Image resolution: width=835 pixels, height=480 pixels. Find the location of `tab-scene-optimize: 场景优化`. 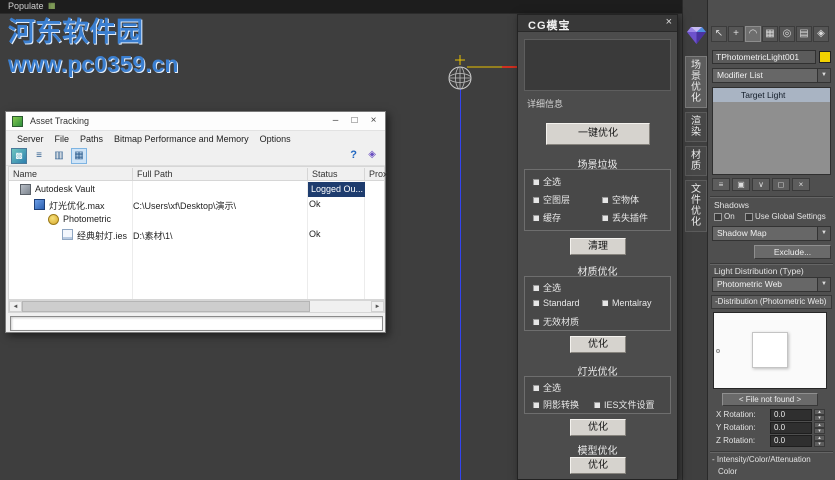

tab-scene-optimize: 场景优化 is located at coordinates (696, 82).